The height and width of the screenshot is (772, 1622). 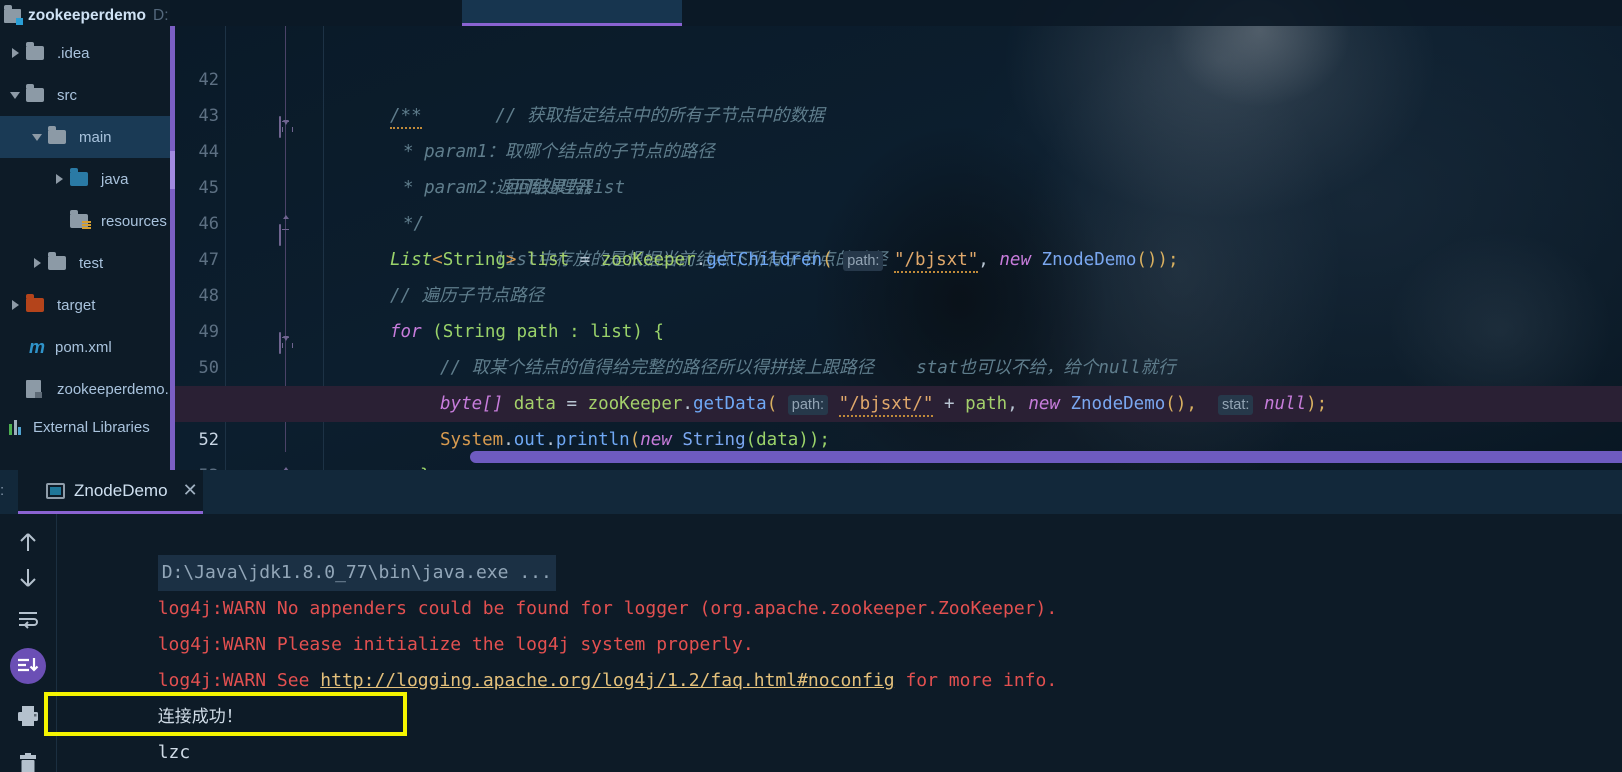 I want to click on sidebar-item-src: src, so click(x=85, y=95).